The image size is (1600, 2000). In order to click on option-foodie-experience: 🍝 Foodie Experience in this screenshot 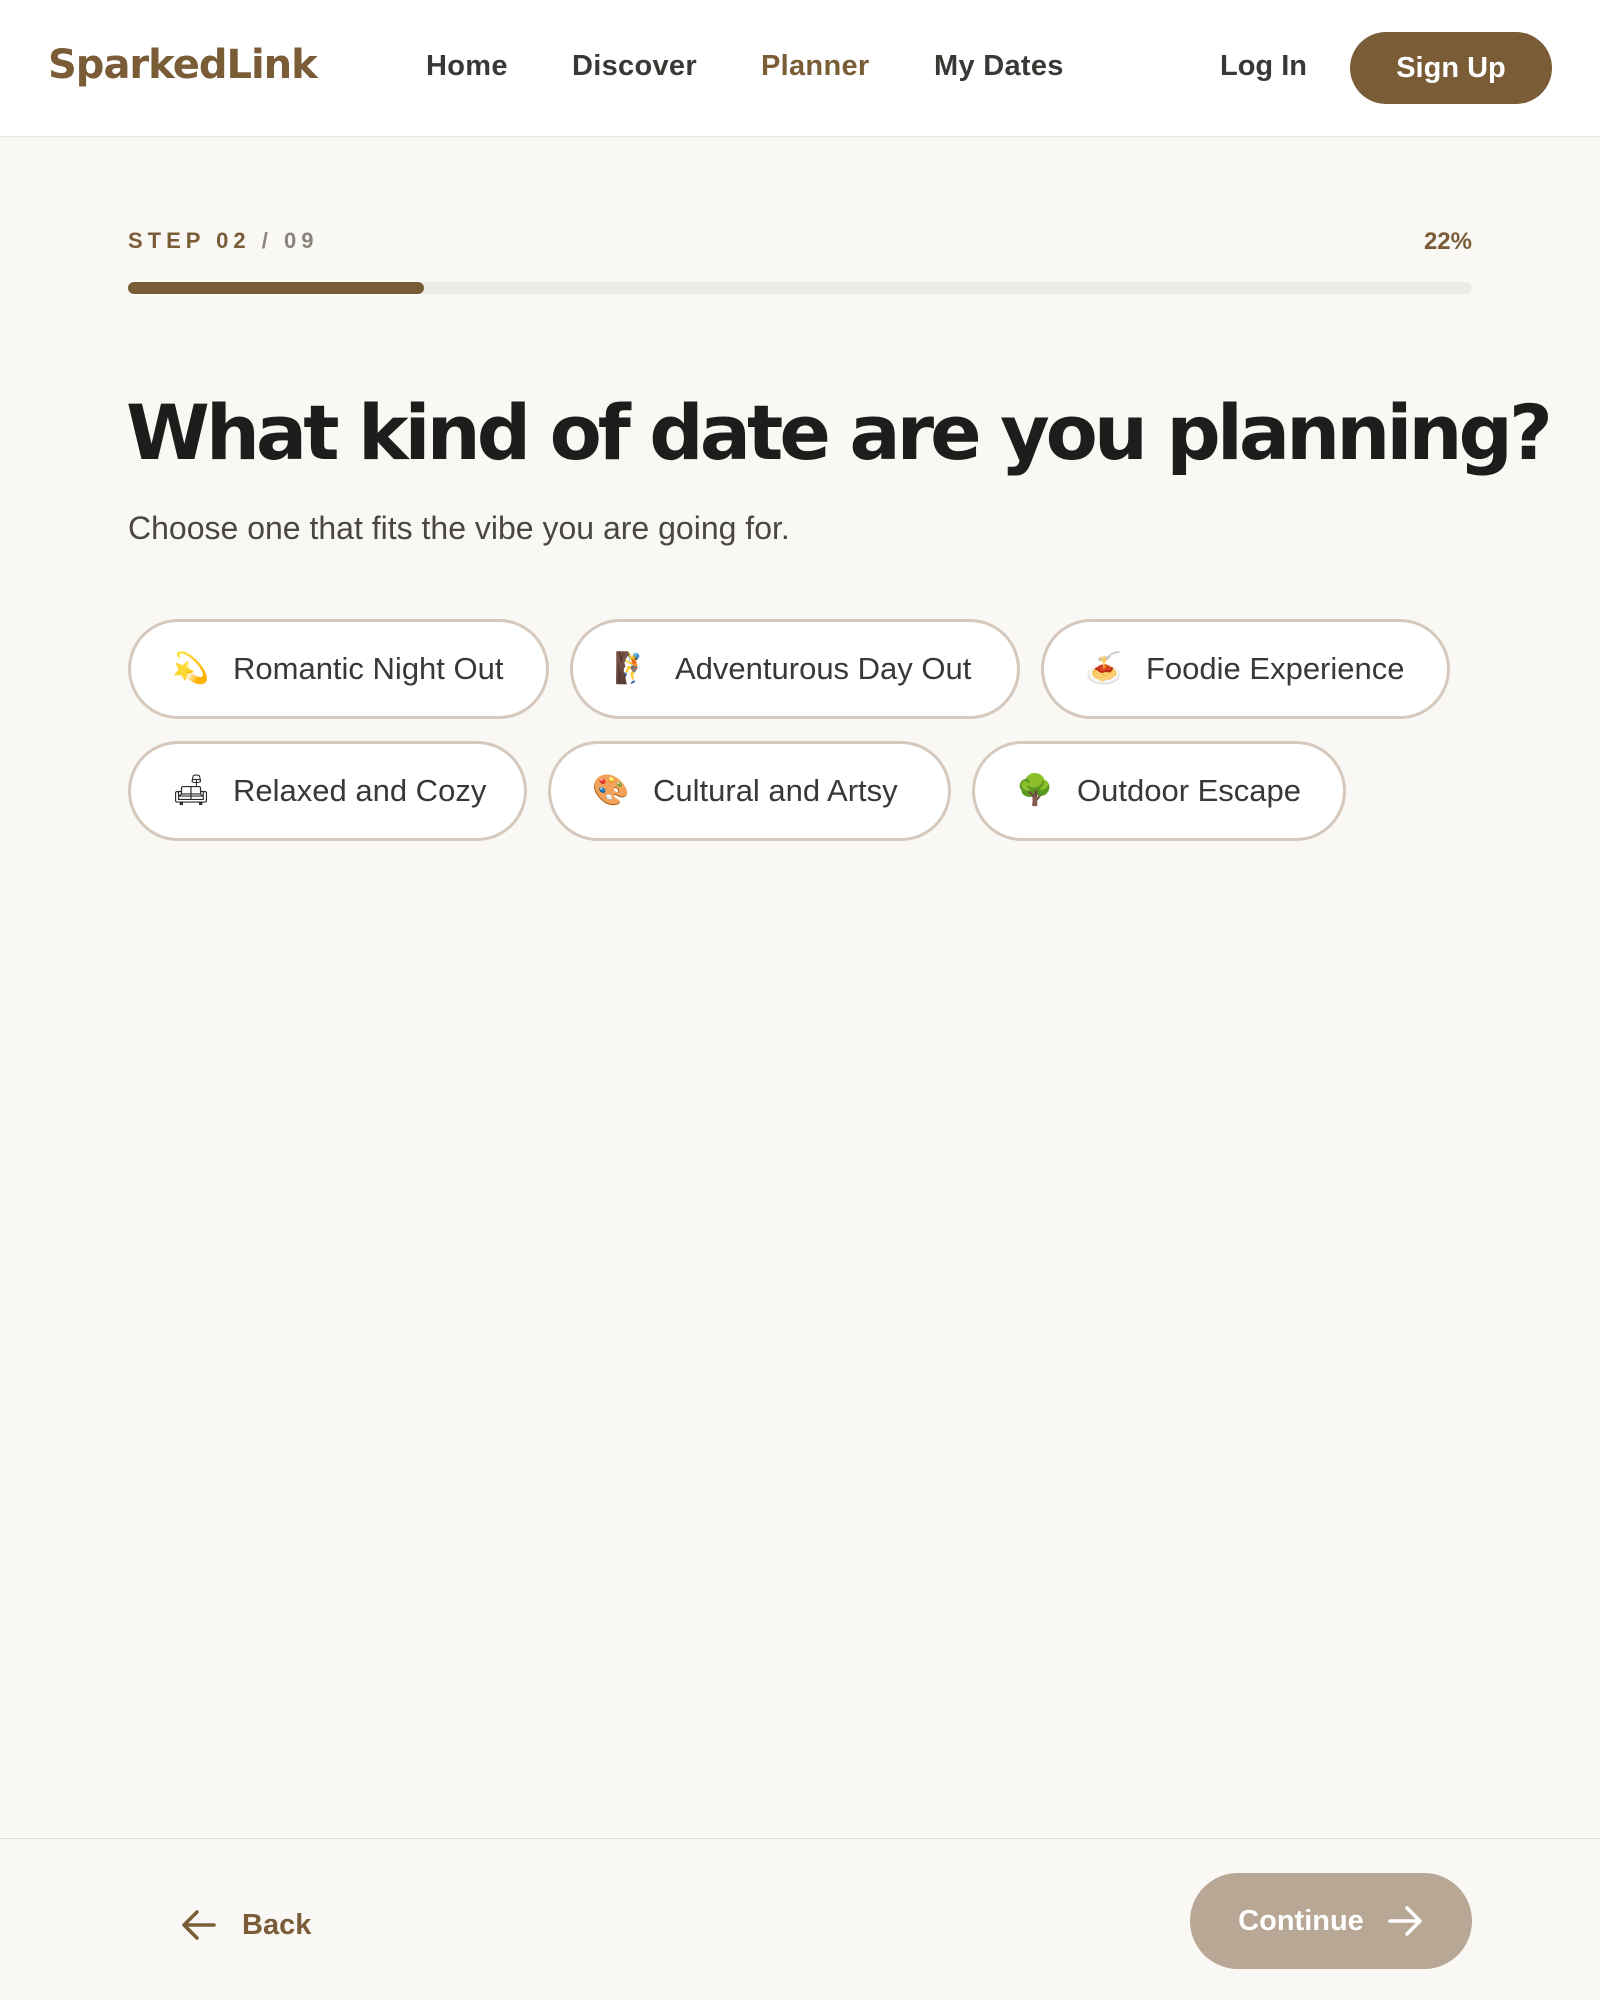, I will do `click(1245, 669)`.